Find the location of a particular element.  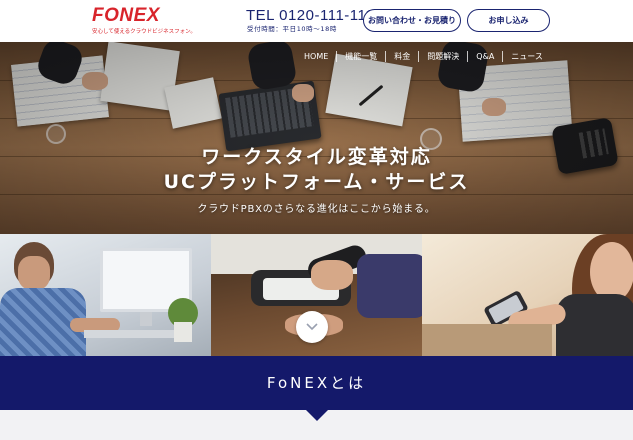

apply-button: お申し込み is located at coordinates (508, 20).